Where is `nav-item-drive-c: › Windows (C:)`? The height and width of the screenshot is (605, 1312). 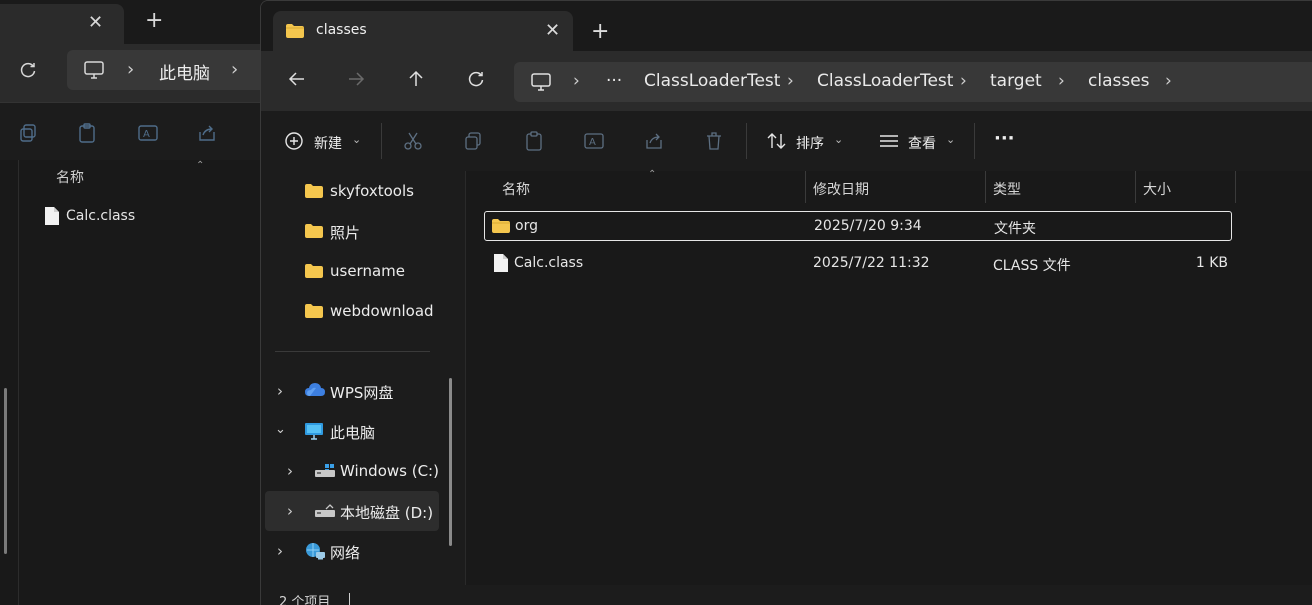
nav-item-drive-c: › Windows (C:) is located at coordinates (352, 471).